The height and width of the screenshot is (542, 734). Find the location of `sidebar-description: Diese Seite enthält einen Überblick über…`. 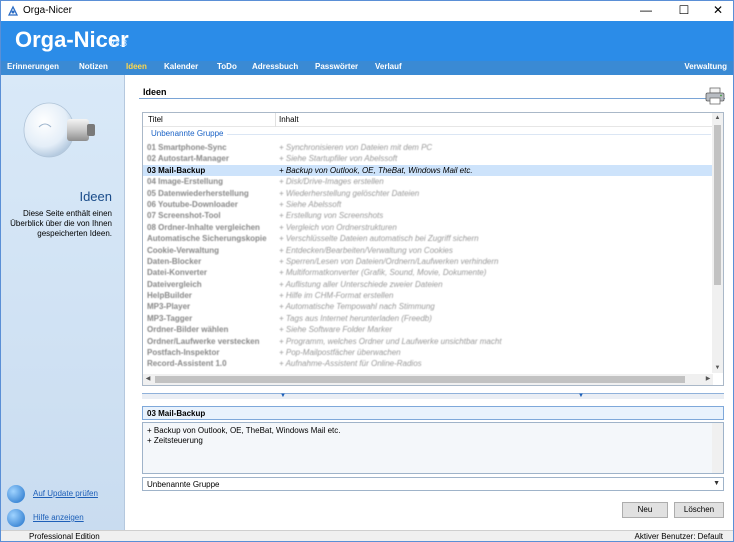

sidebar-description: Diese Seite enthält einen Überblick über… is located at coordinates (61, 223).